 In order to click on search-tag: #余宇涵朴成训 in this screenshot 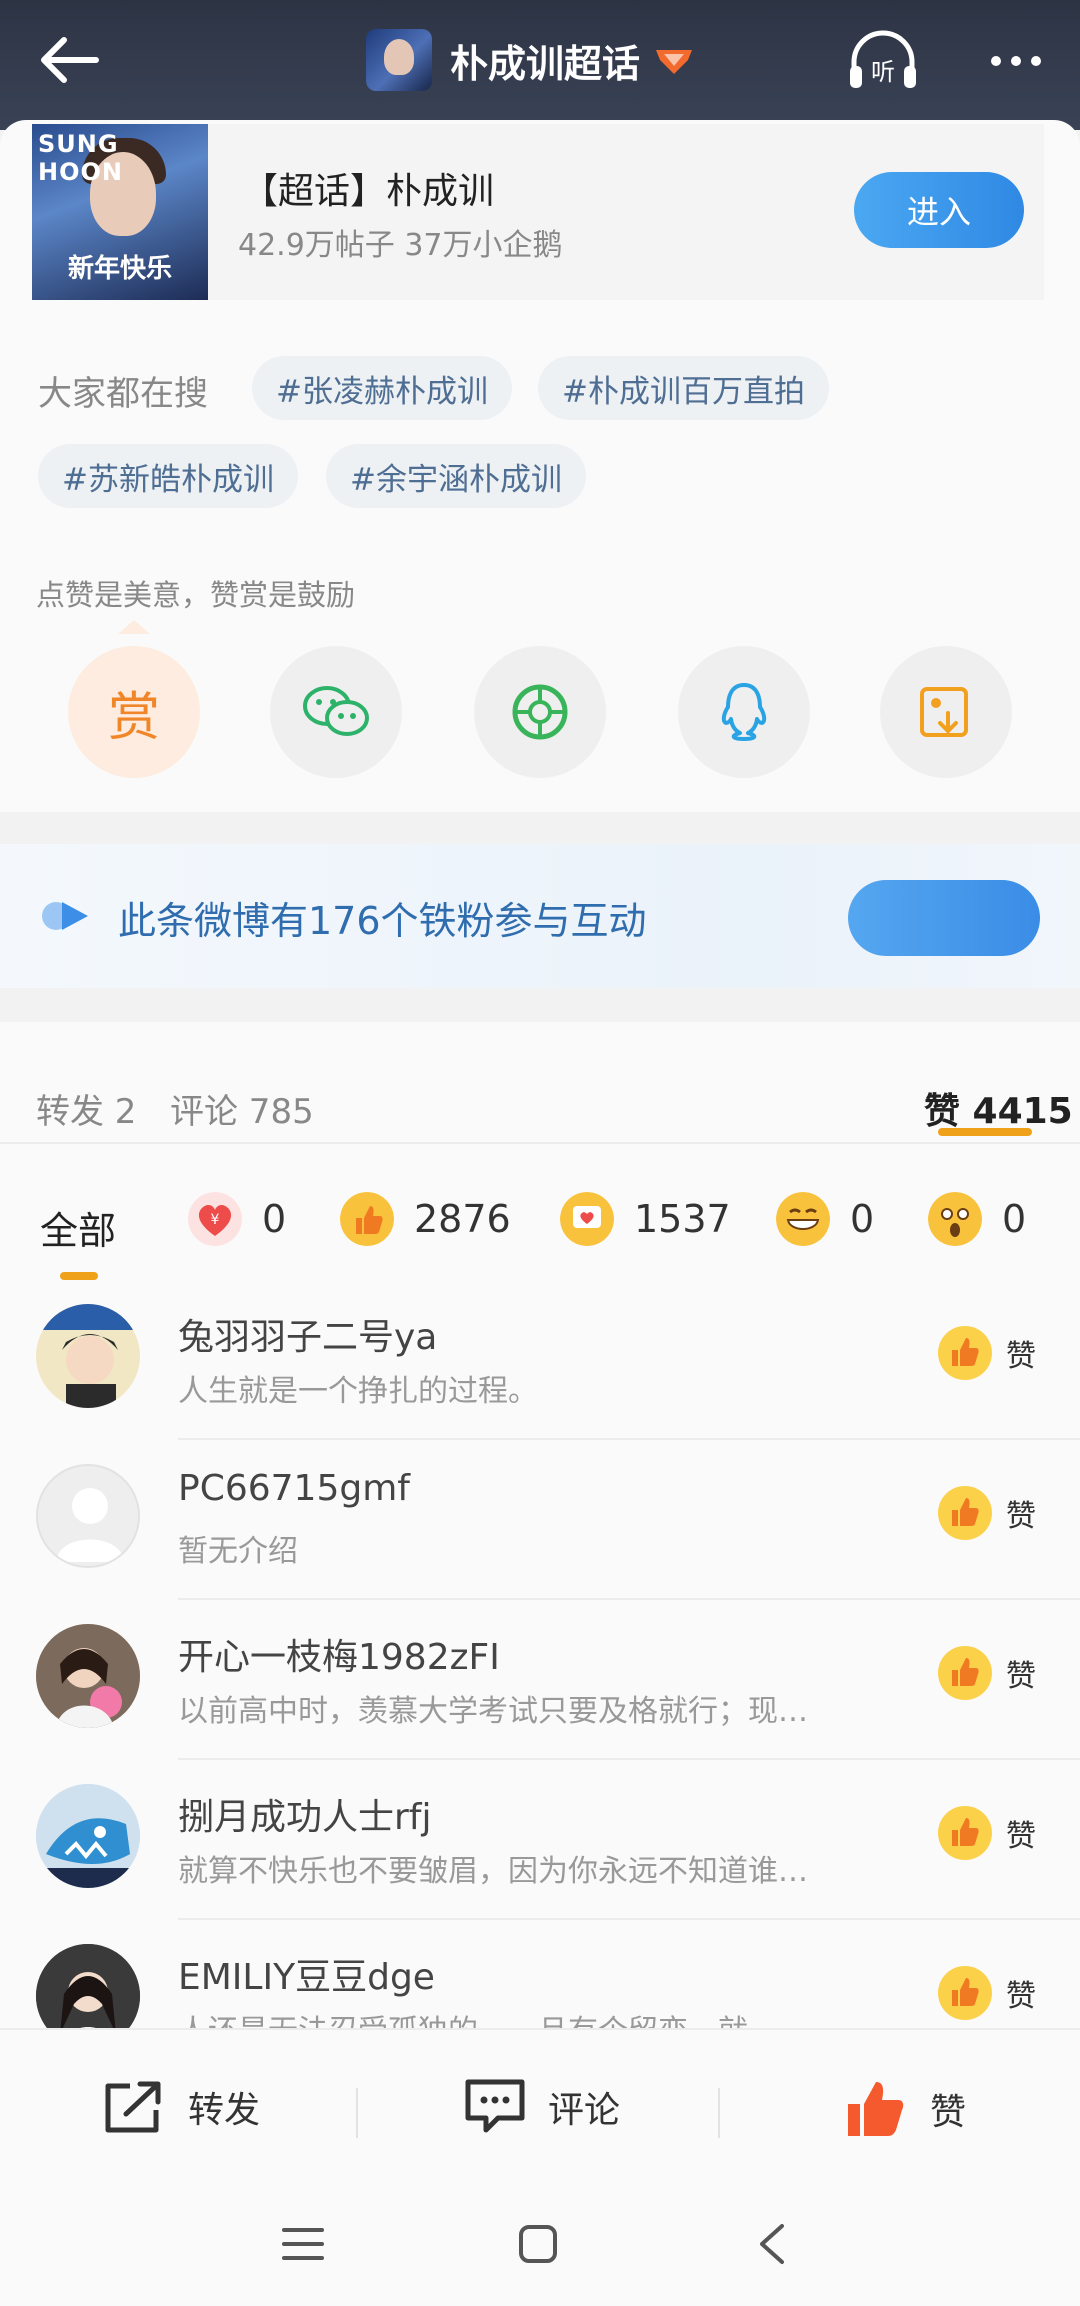, I will do `click(456, 476)`.